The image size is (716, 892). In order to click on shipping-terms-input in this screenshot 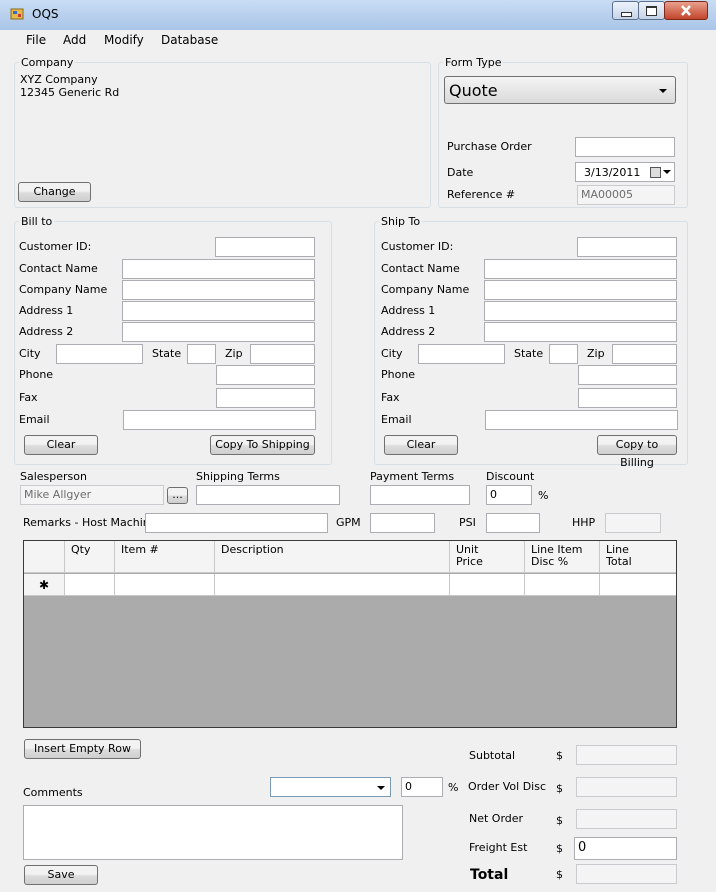, I will do `click(268, 495)`.